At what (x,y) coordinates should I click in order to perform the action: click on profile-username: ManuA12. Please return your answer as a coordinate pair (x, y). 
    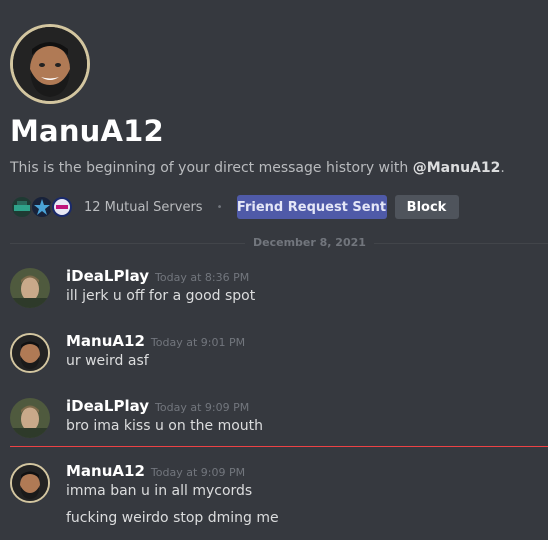
    Looking at the image, I should click on (87, 131).